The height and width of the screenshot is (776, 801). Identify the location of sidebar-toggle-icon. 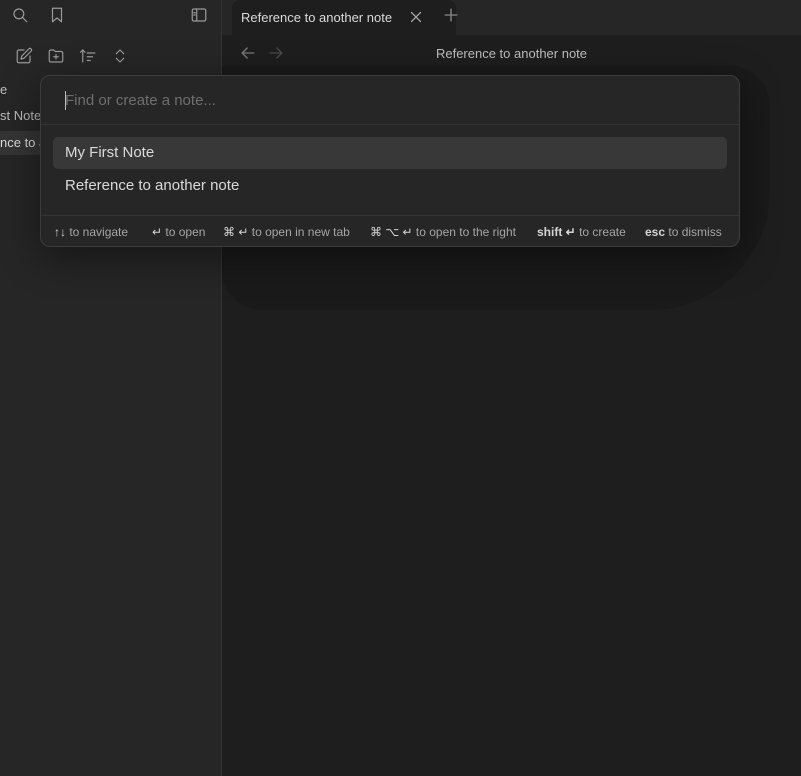
(199, 15).